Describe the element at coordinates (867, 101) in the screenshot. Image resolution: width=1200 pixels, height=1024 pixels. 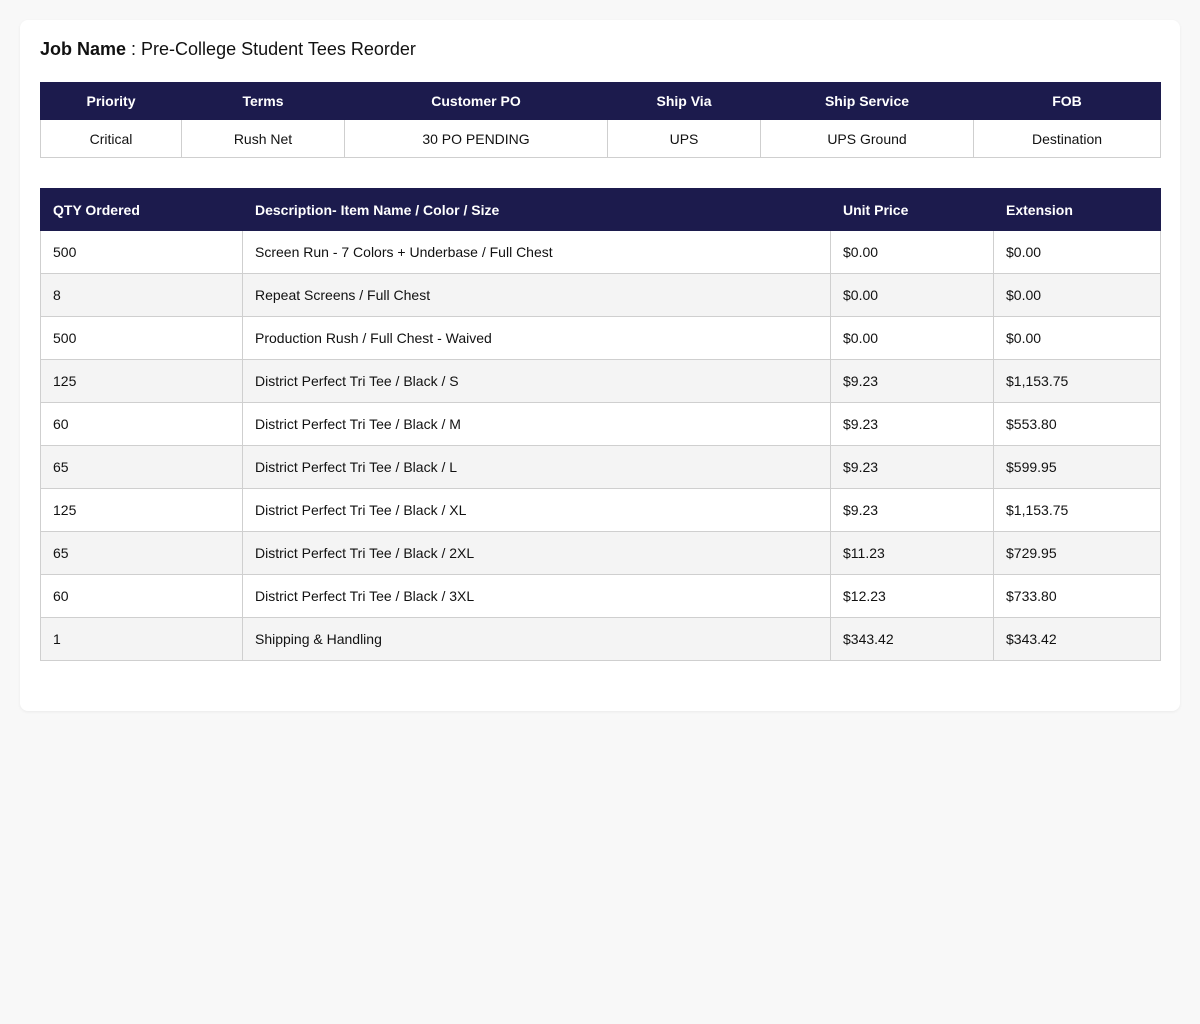
I see `header-ship-service: Ship Service` at that location.